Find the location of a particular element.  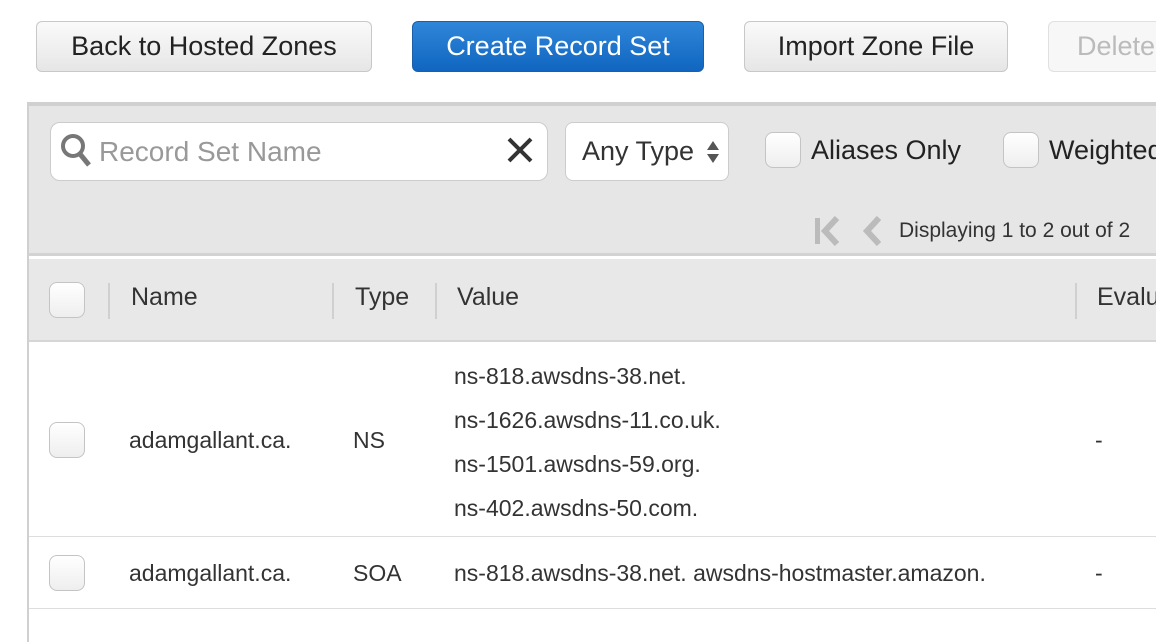

aliases-only-label: Aliases Only is located at coordinates (886, 149).